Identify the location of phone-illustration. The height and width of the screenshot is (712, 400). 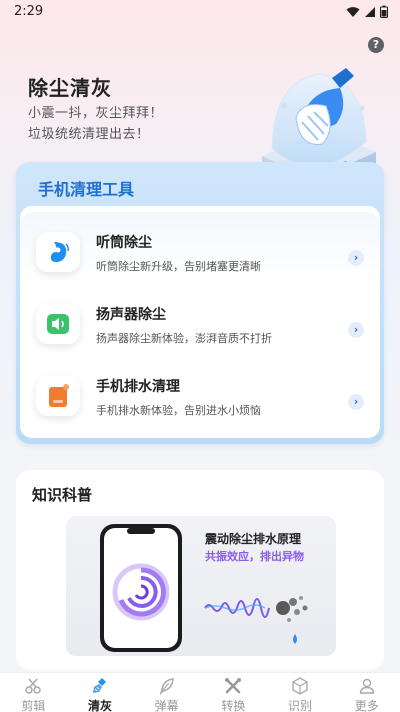
(141, 588).